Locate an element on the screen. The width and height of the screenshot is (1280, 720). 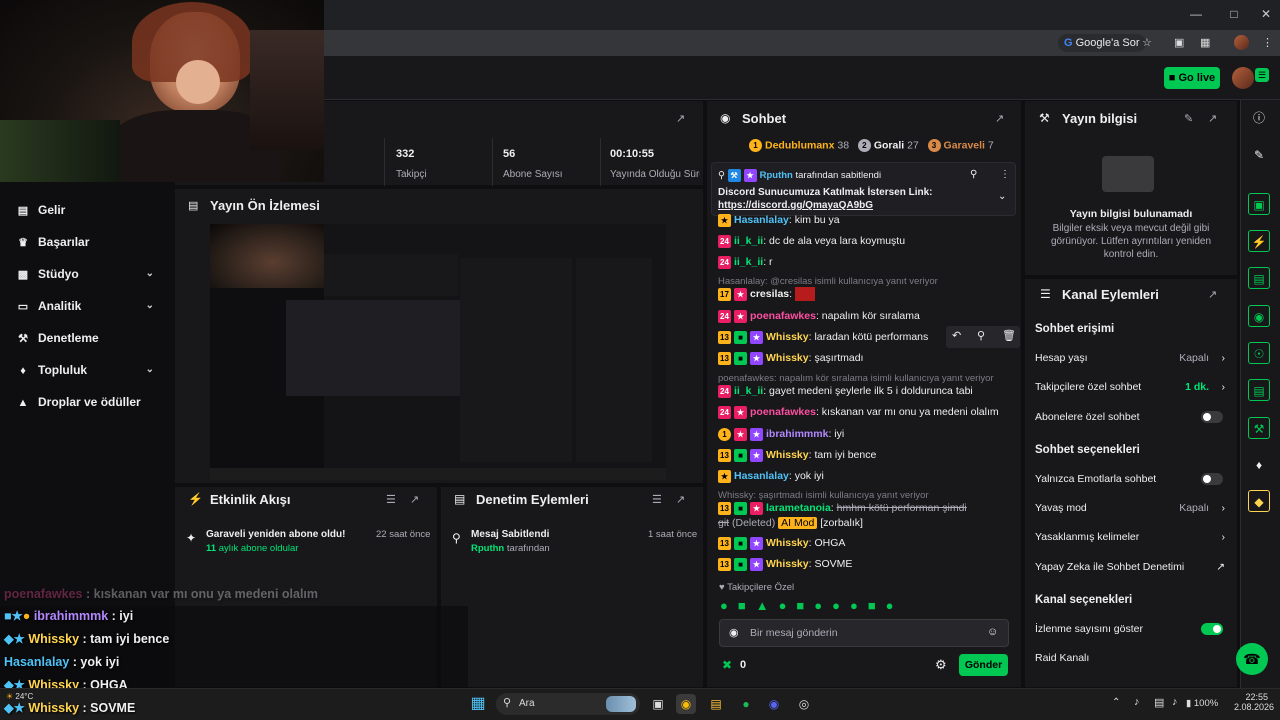
sidebar-item-analytics: ▭ Analitik ⌄ is located at coordinates (91, 306).